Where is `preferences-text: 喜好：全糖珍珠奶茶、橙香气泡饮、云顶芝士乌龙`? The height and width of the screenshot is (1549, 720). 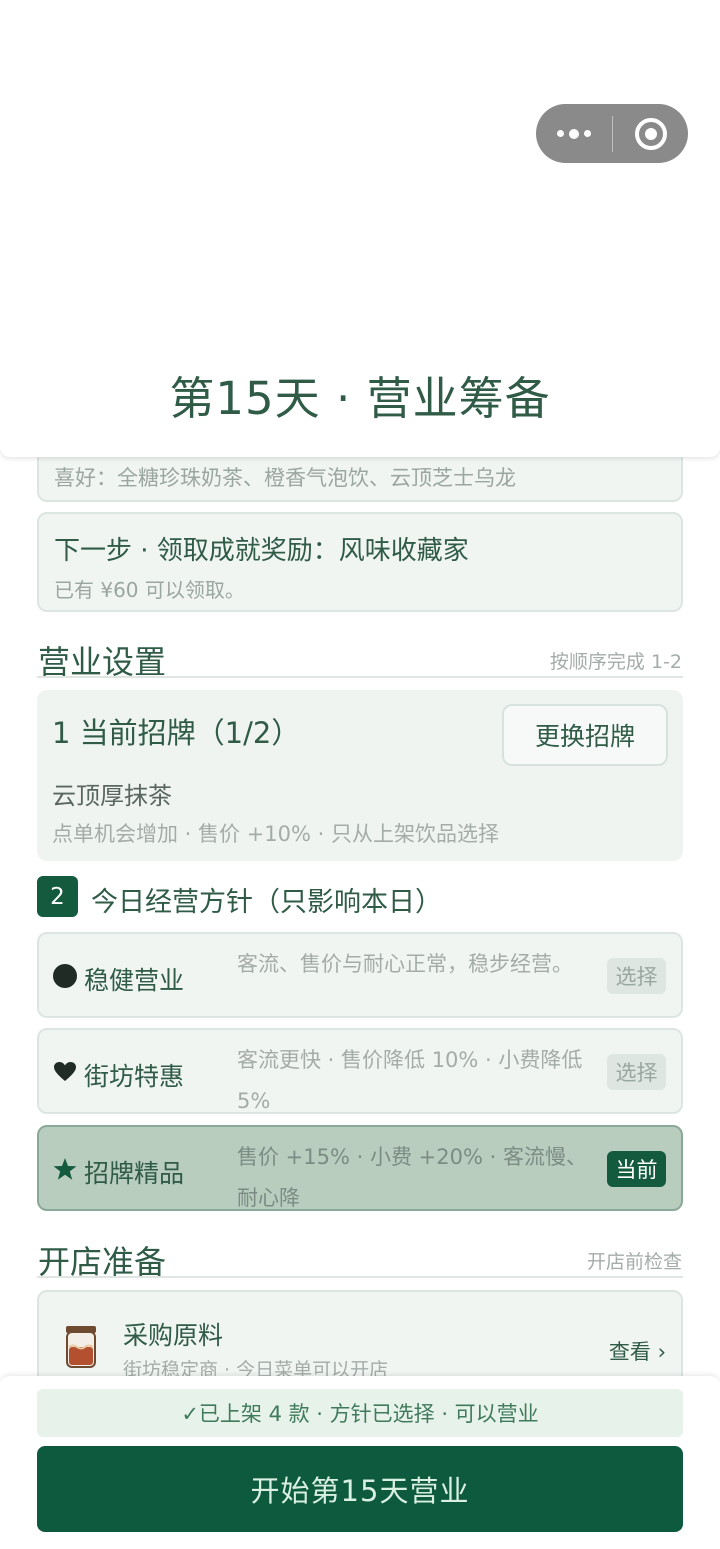 preferences-text: 喜好：全糖珍珠奶茶、橙香气泡饮、云顶芝士乌龙 is located at coordinates (285, 478).